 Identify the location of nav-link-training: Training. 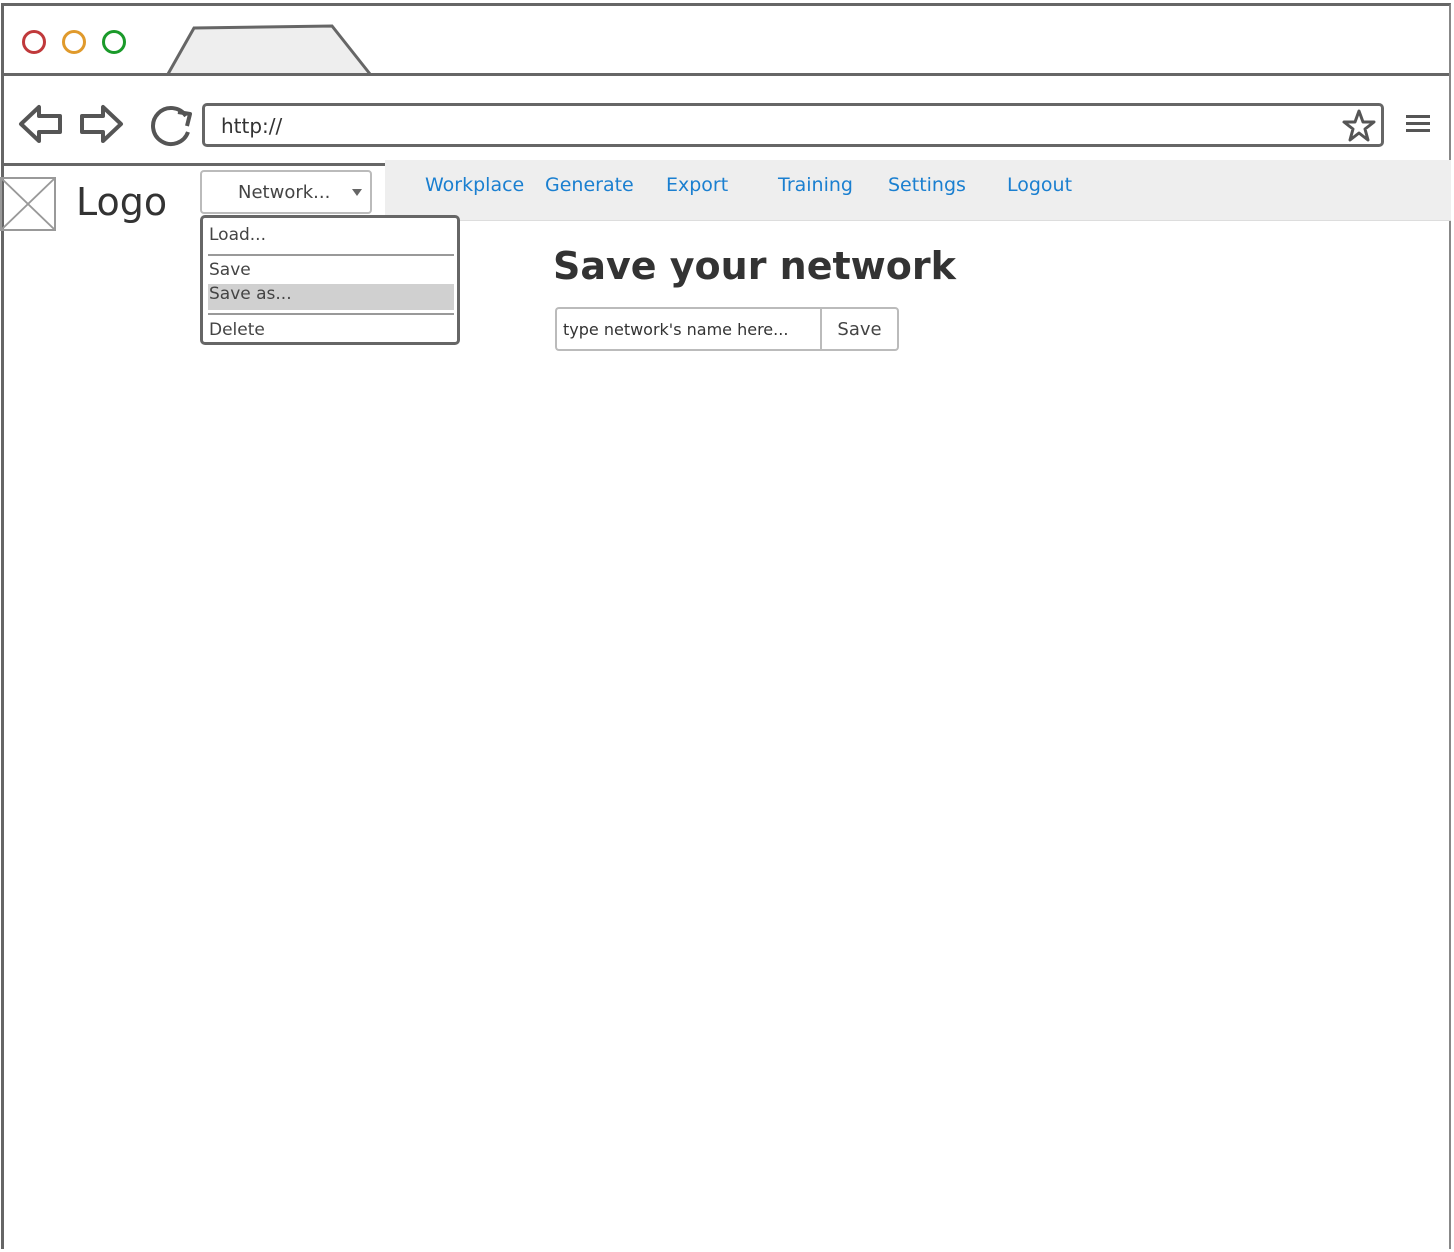
(815, 185).